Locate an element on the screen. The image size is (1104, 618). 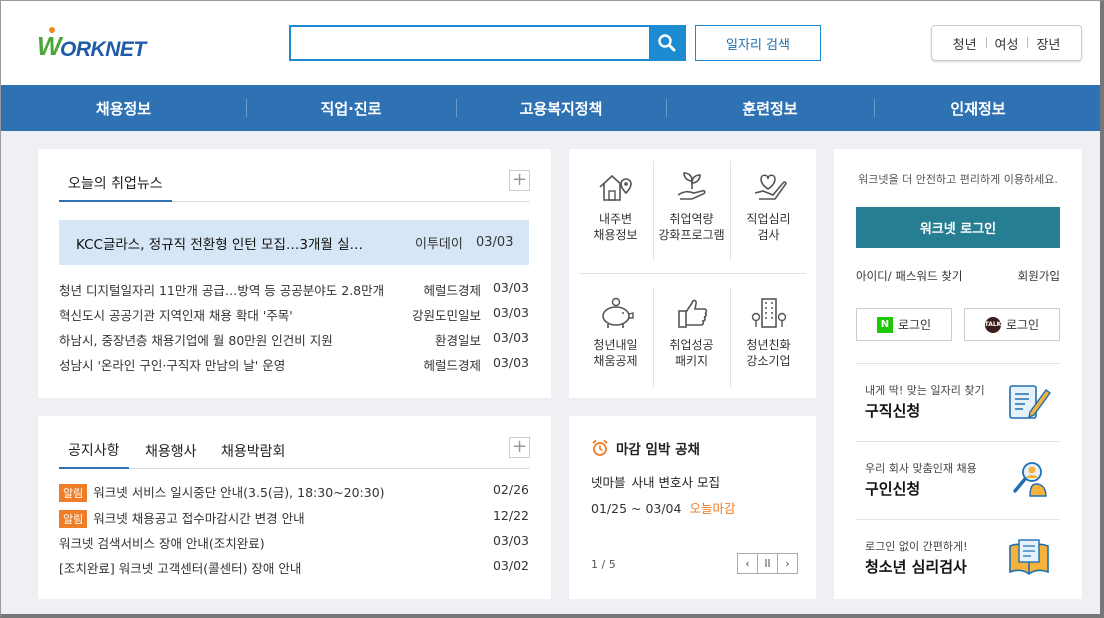
notice-item: [조치완료] 워크넷 고객센터(콜센터) 장애 안내 03/02 is located at coordinates (294, 566).